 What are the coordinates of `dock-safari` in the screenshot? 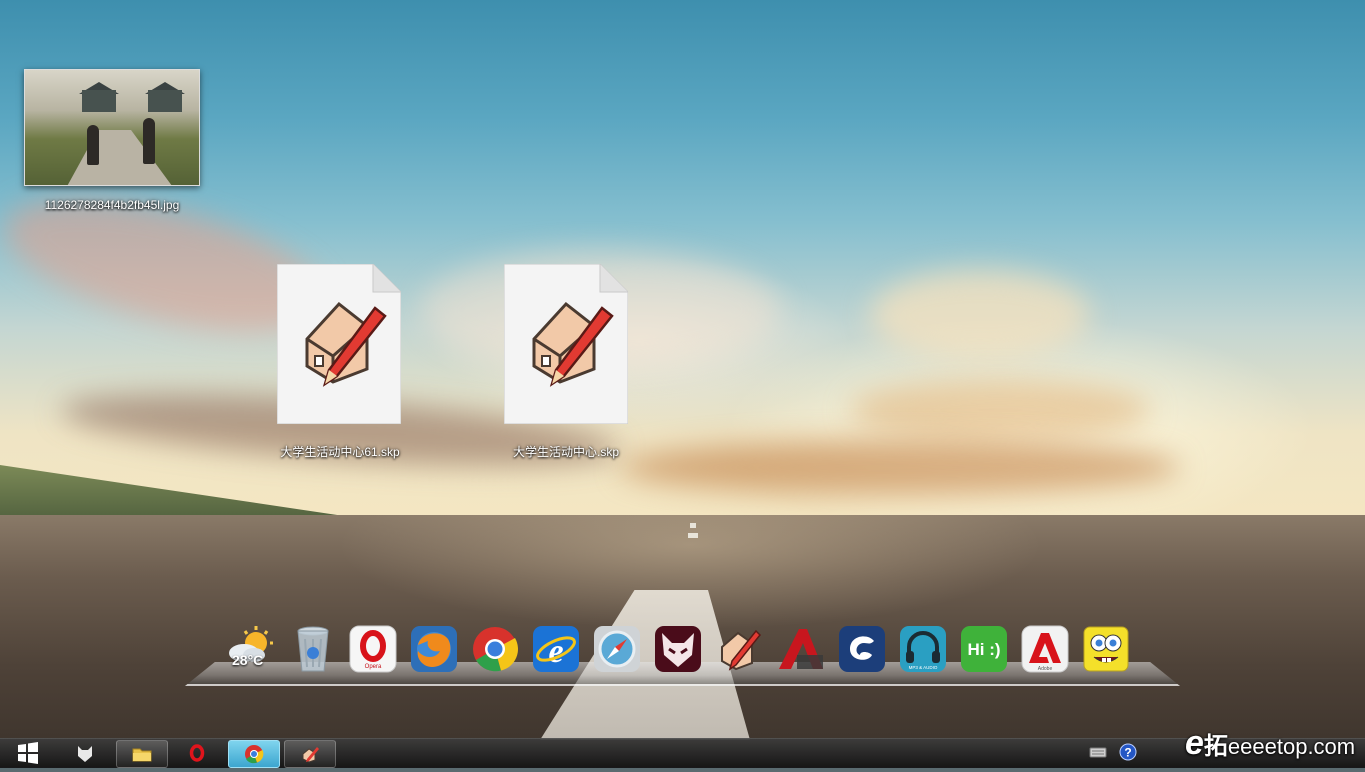 It's located at (617, 649).